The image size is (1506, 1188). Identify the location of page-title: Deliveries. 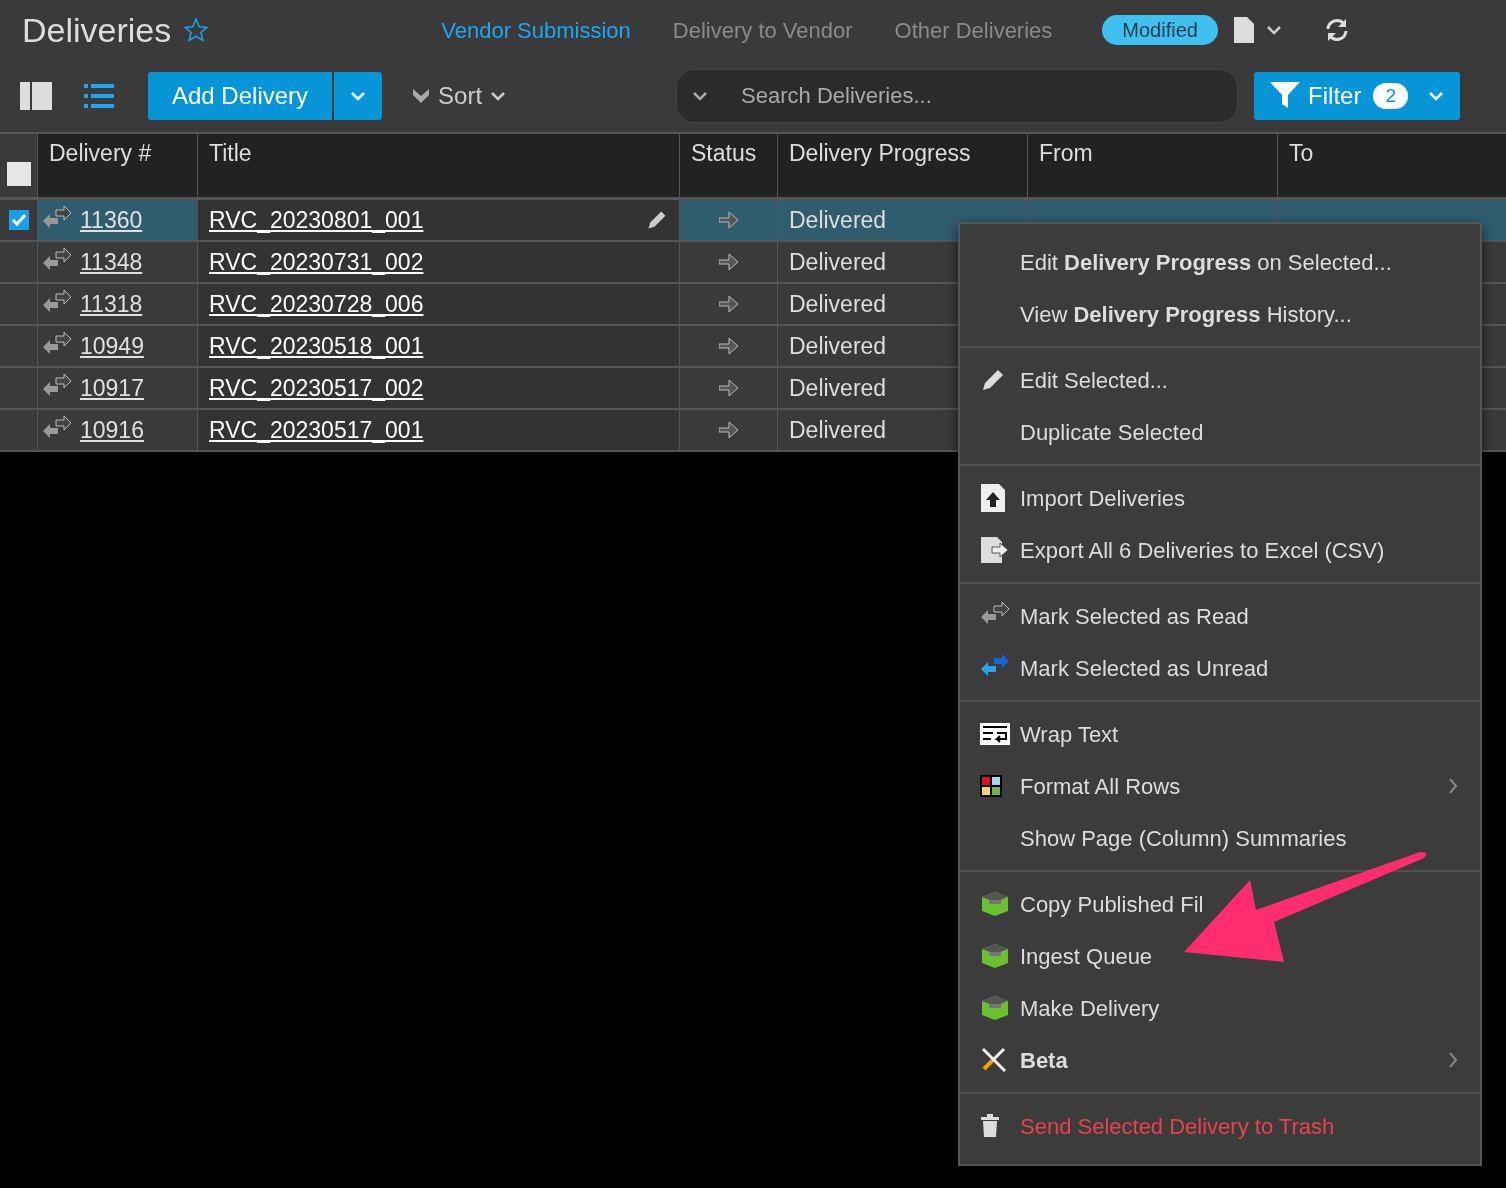
(97, 30).